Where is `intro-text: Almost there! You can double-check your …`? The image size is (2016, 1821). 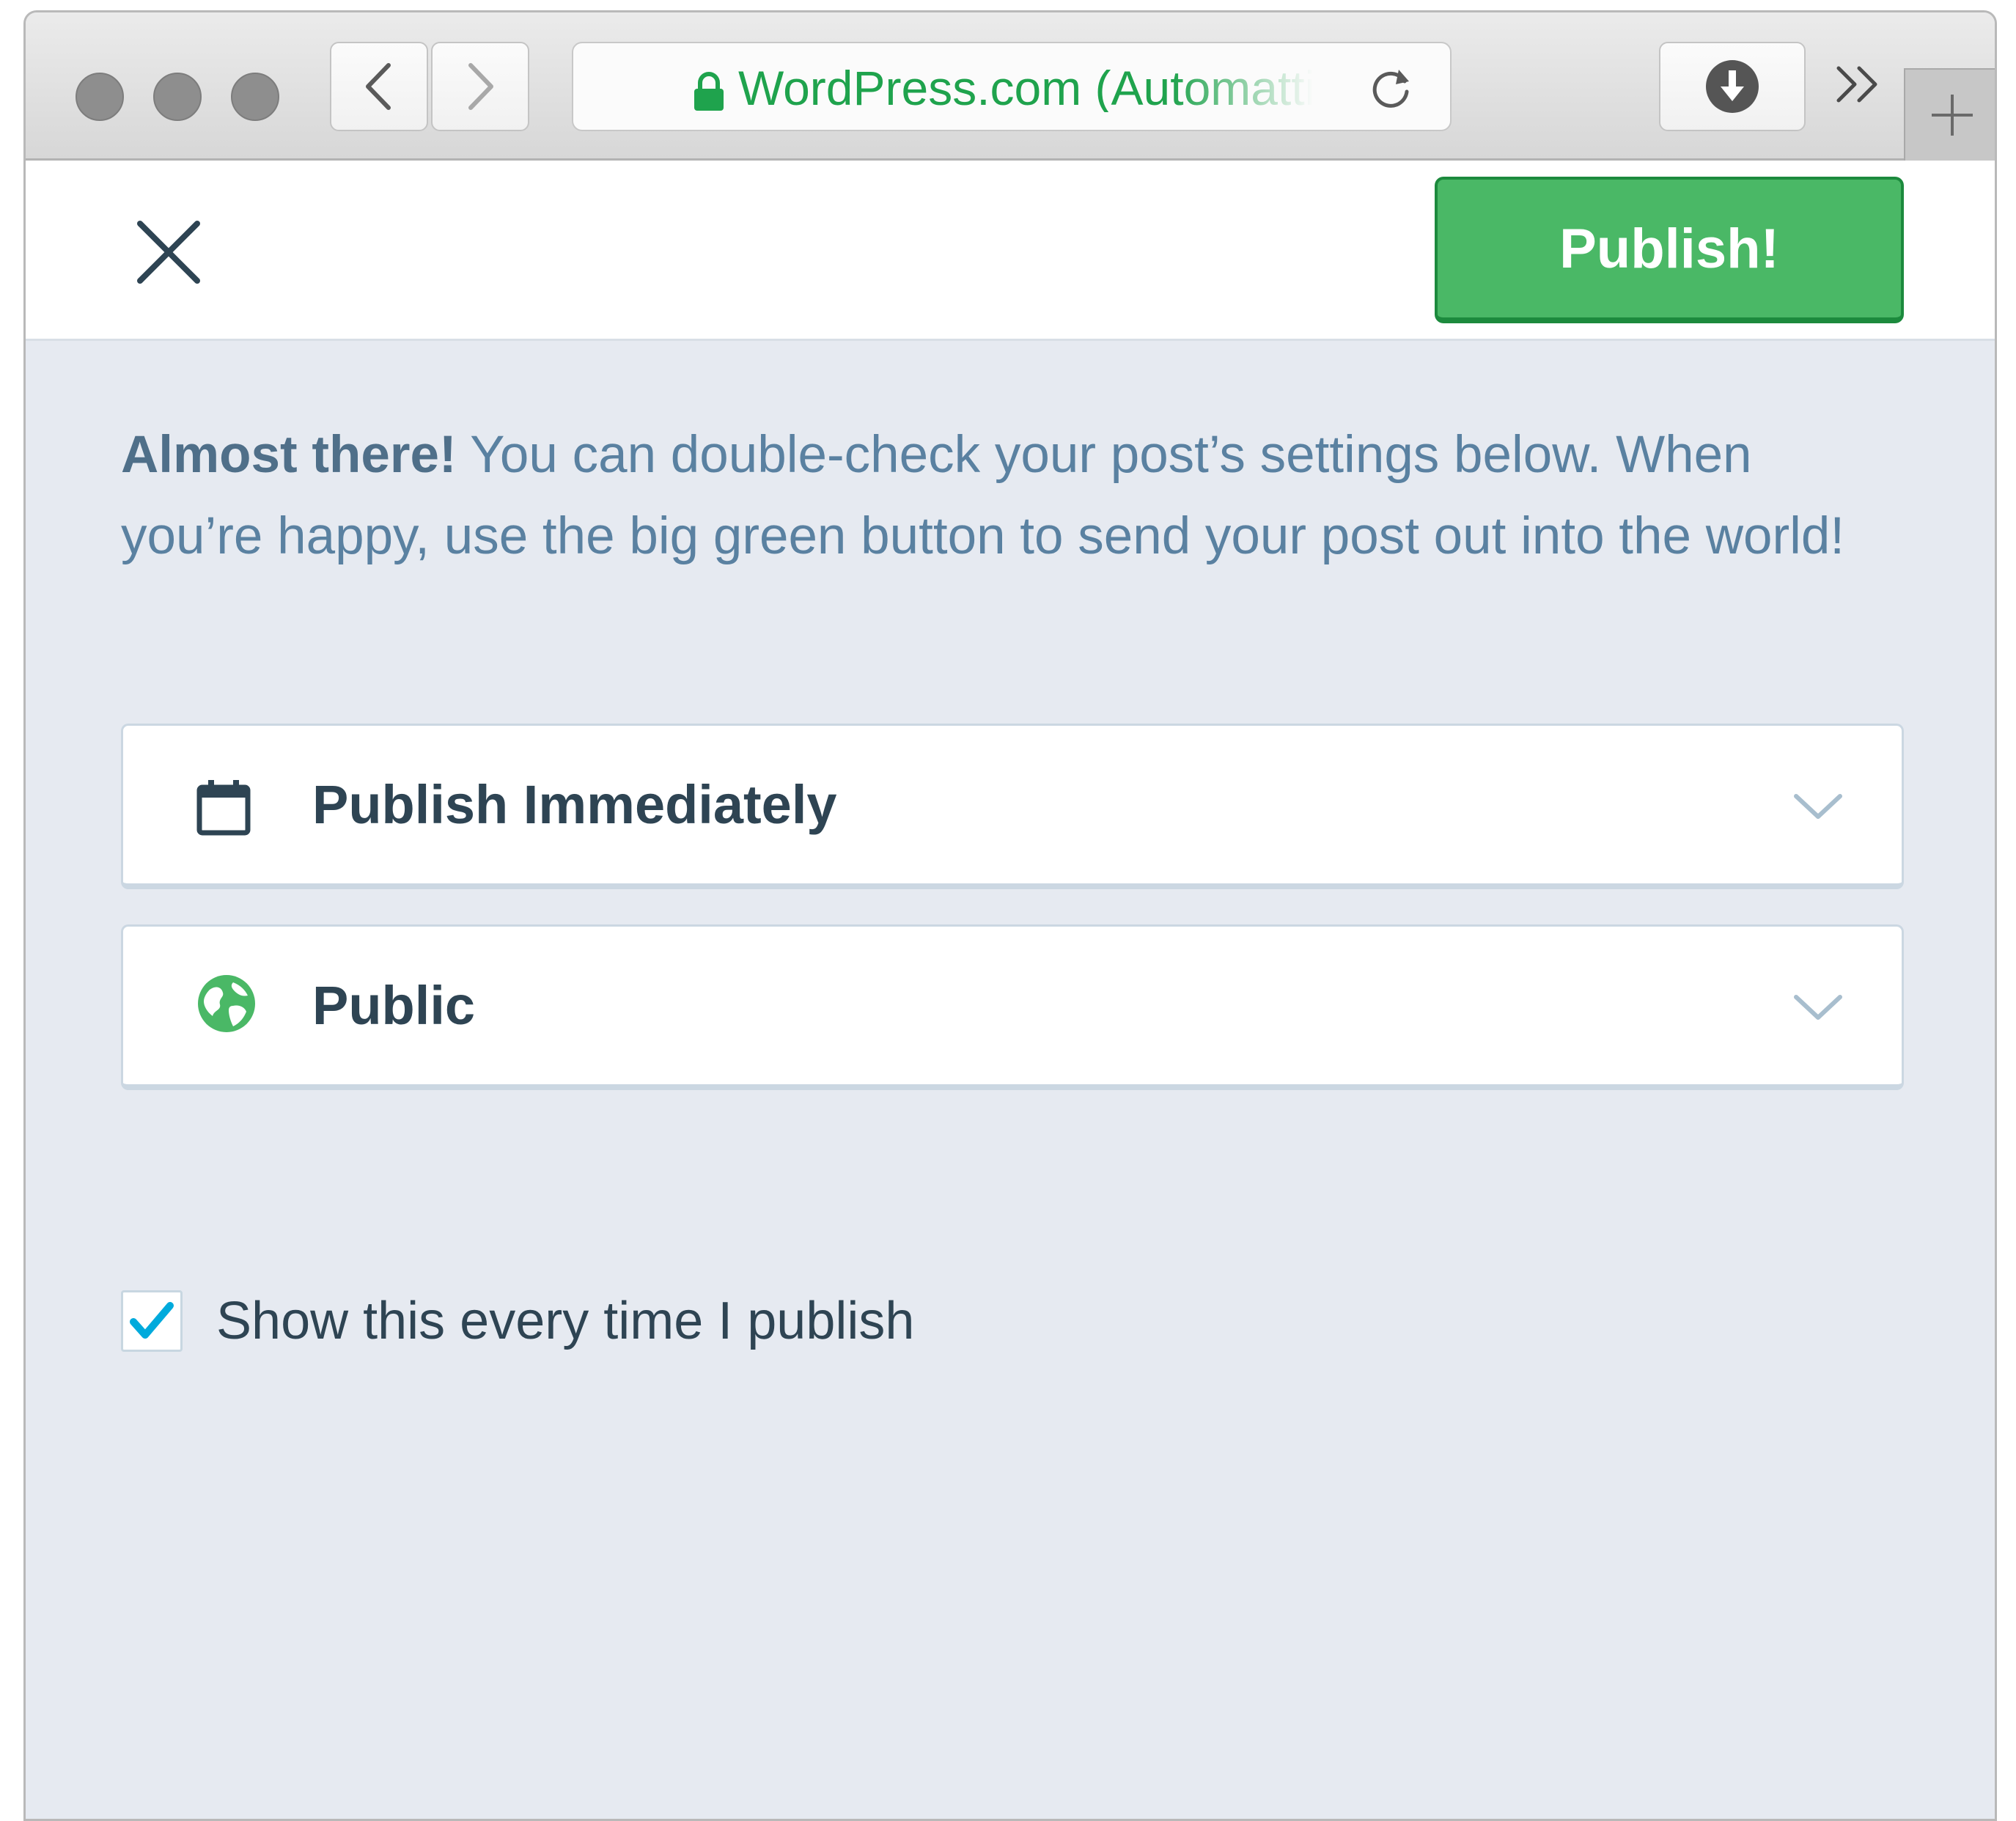 intro-text: Almost there! You can double-check your … is located at coordinates (986, 496).